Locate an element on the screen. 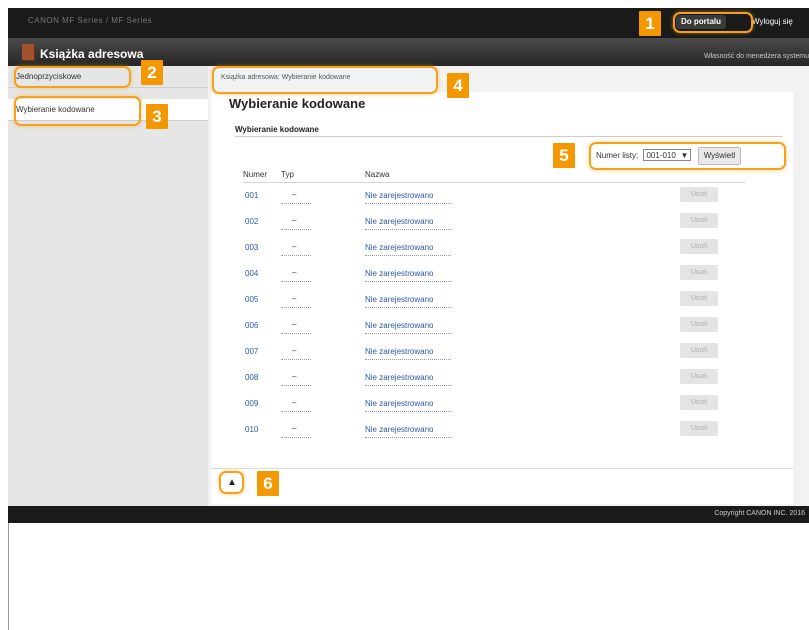 The width and height of the screenshot is (809, 630). row-number-link: 003 is located at coordinates (251, 247).